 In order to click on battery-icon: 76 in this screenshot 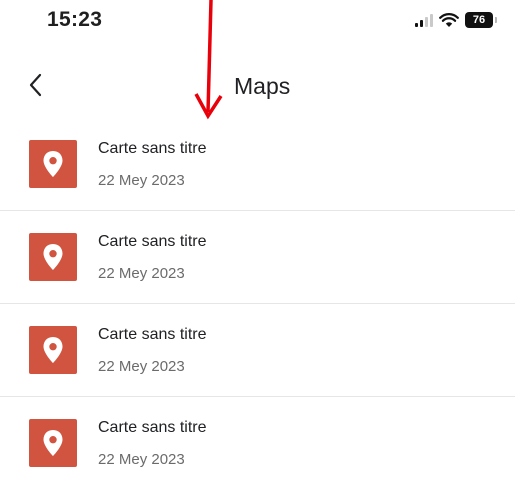, I will do `click(481, 20)`.